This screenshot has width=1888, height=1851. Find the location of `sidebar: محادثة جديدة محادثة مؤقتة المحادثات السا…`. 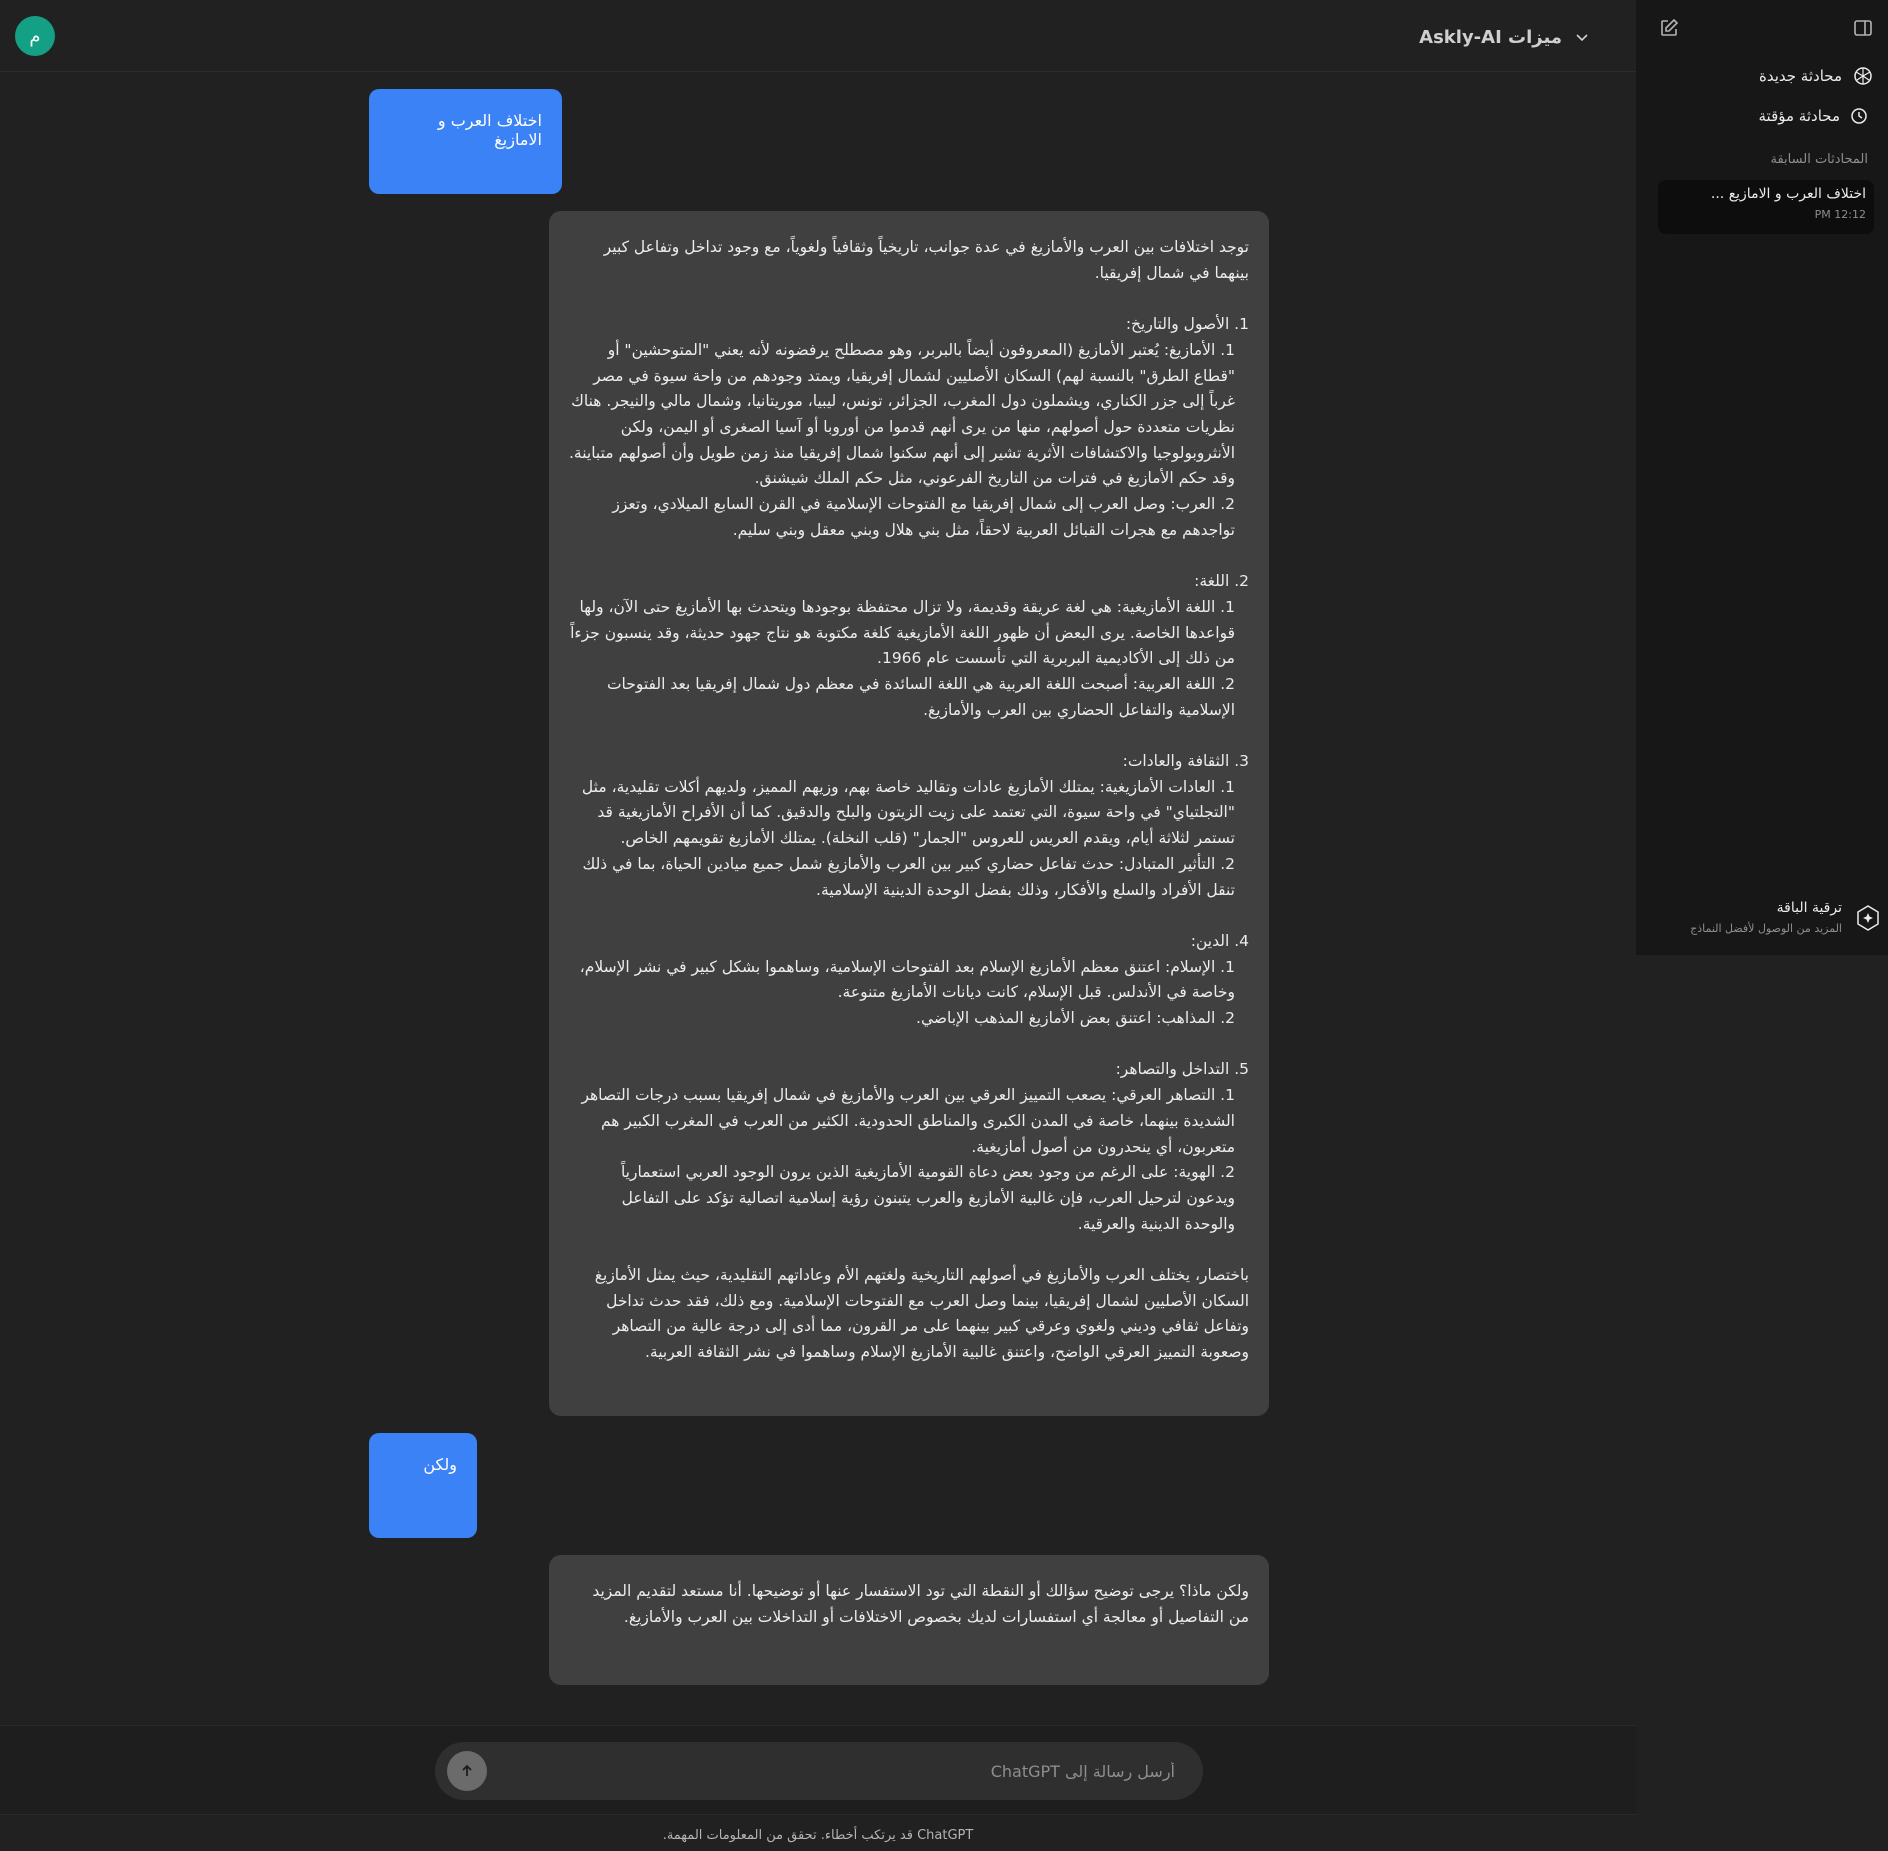

sidebar: محادثة جديدة محادثة مؤقتة المحادثات السا… is located at coordinates (1762, 925).